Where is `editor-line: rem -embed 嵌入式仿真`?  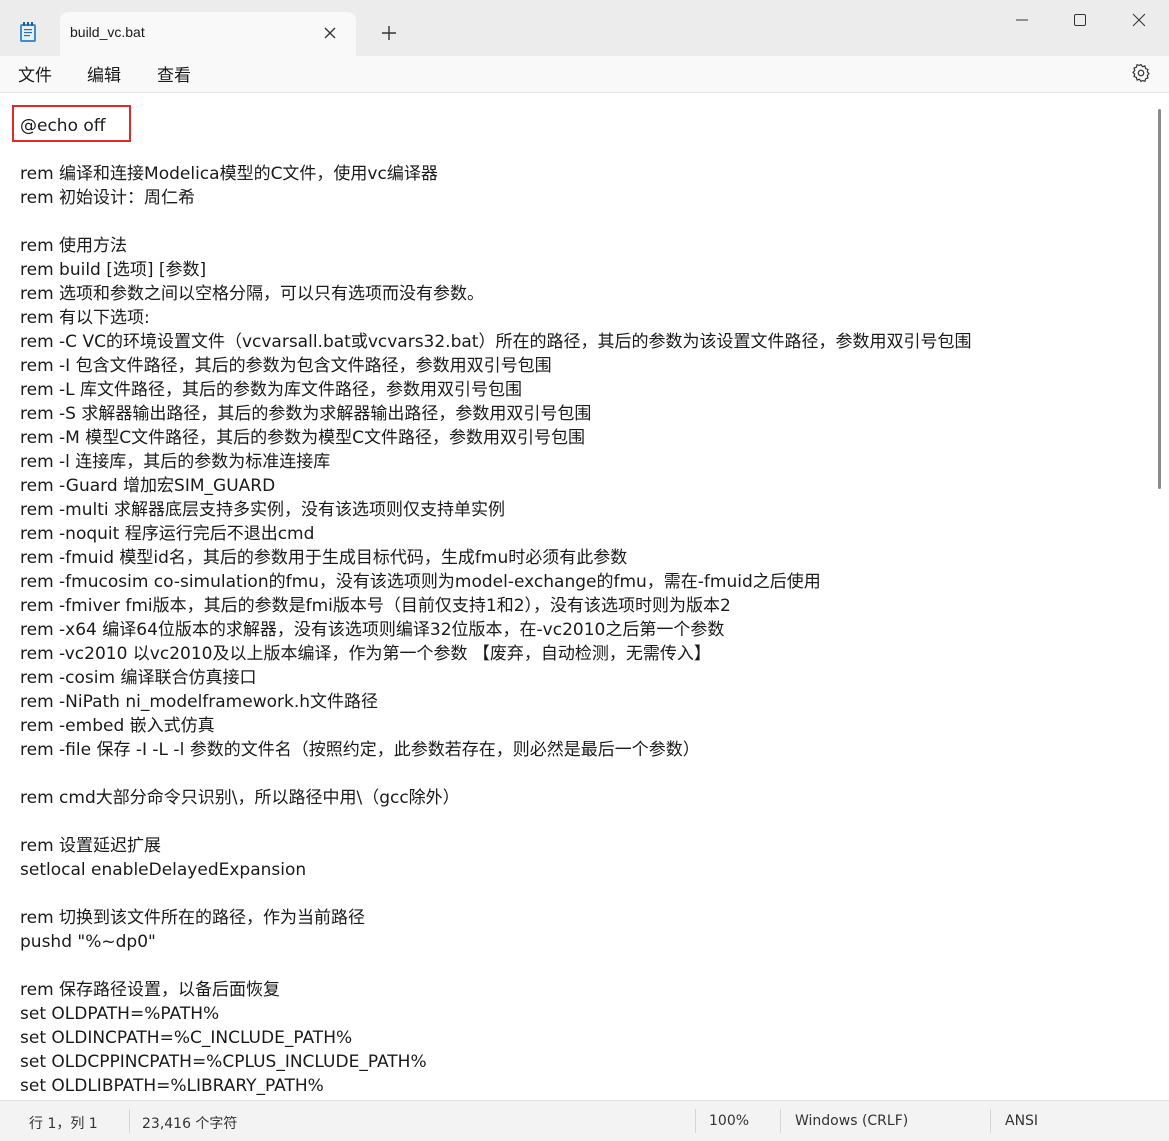 editor-line: rem -embed 嵌入式仿真 is located at coordinates (495, 726).